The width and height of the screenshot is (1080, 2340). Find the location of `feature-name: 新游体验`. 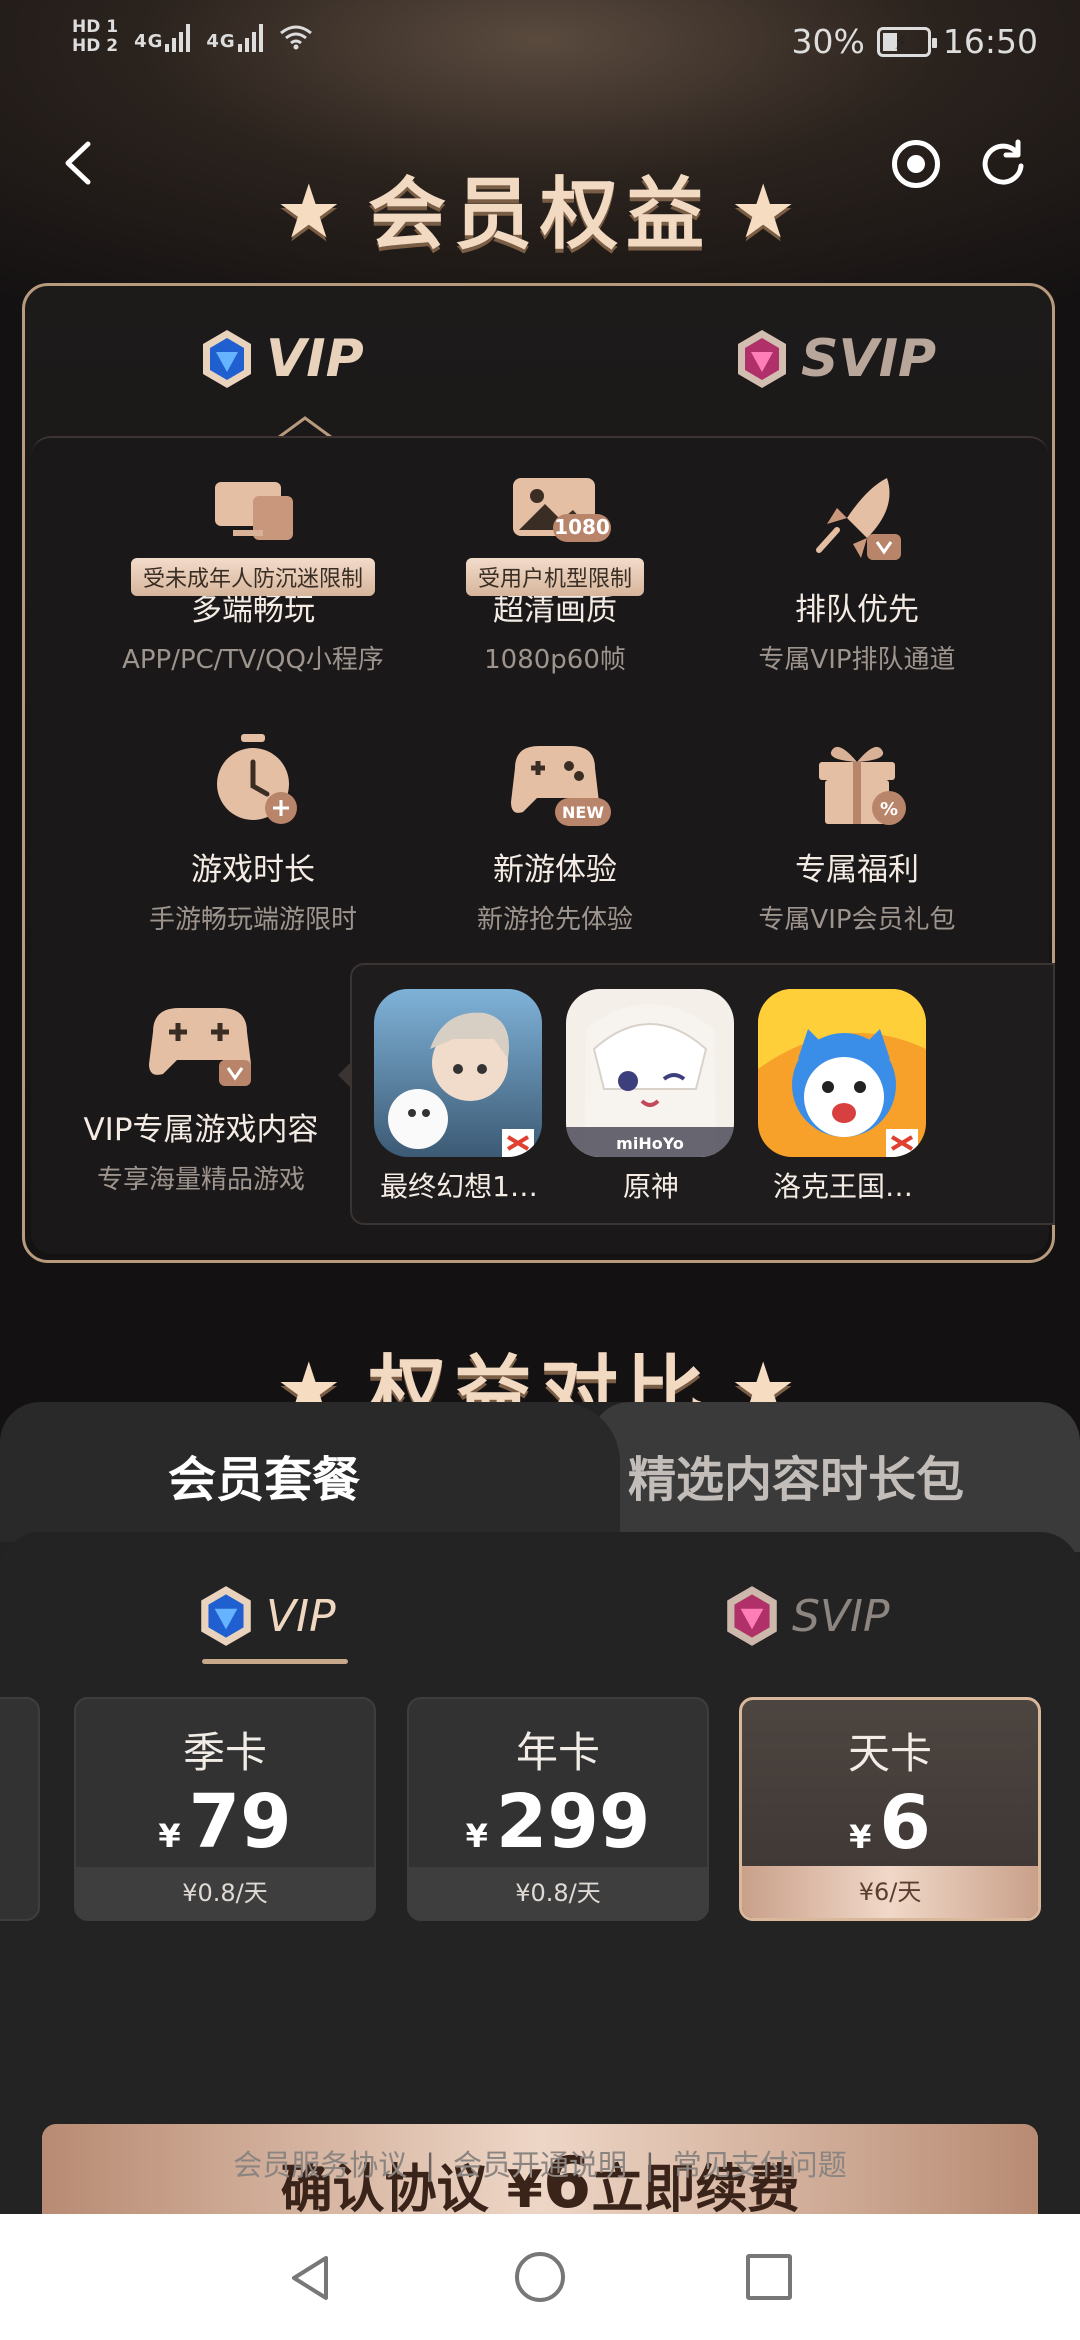

feature-name: 新游体验 is located at coordinates (555, 870).